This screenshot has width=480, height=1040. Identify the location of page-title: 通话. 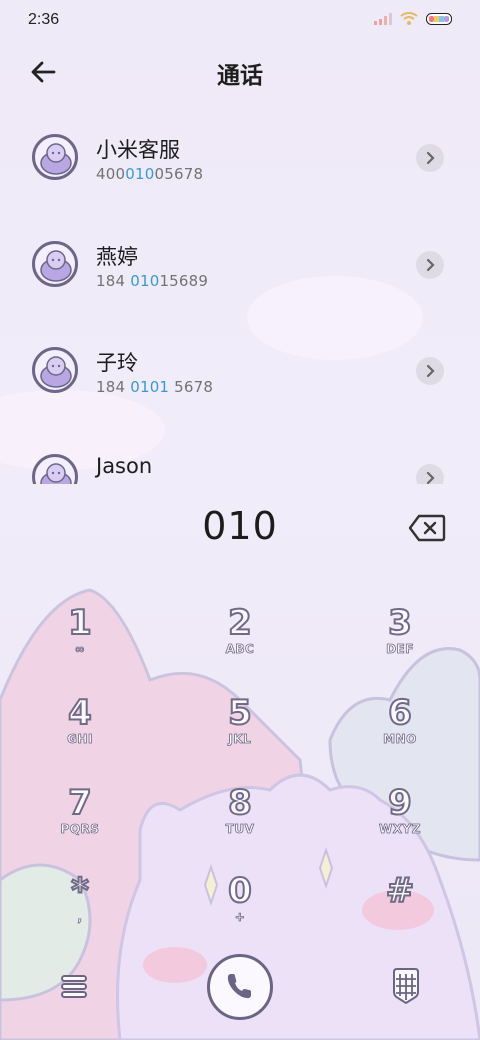
(240, 76).